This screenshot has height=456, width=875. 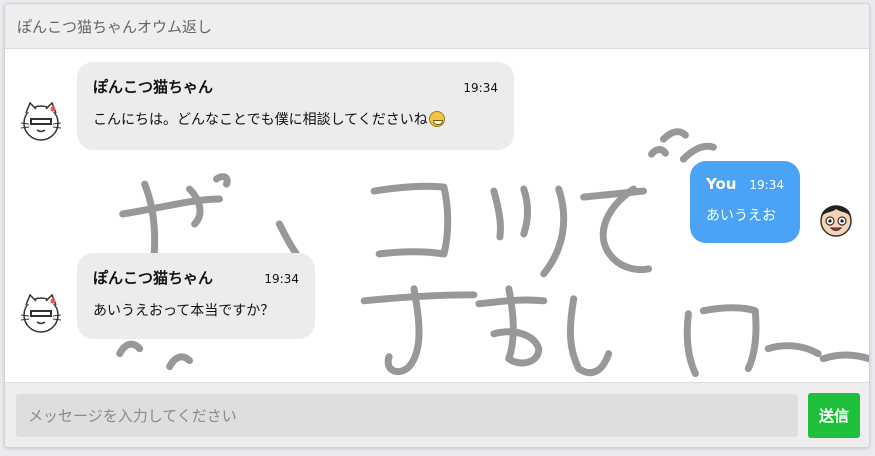 I want to click on message-text: あいうえおって本当ですか？, so click(x=184, y=311).